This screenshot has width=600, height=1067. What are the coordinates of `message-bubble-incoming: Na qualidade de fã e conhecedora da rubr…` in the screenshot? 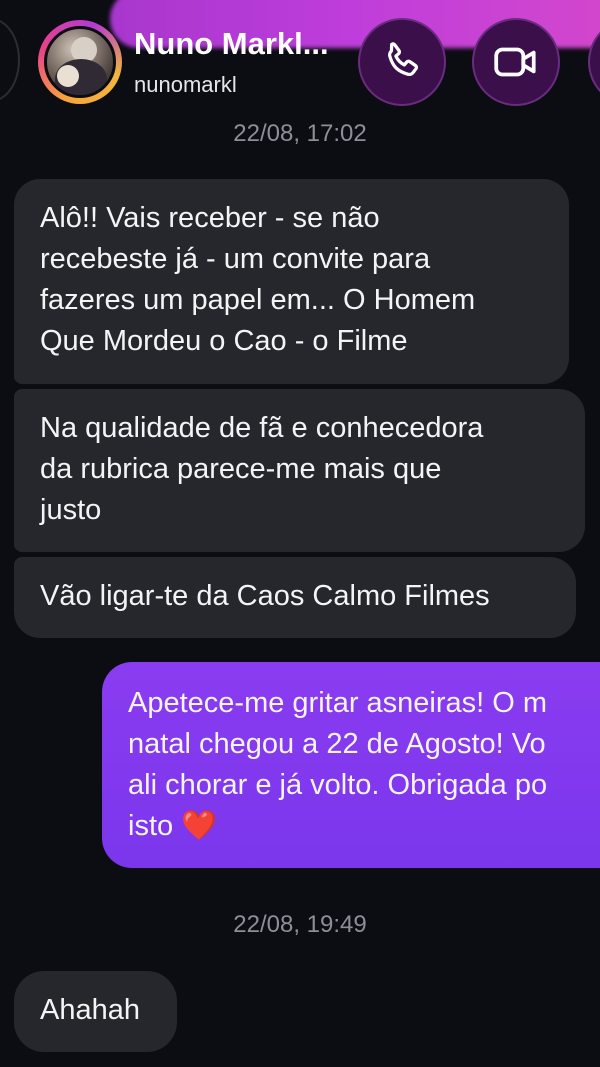 It's located at (299, 470).